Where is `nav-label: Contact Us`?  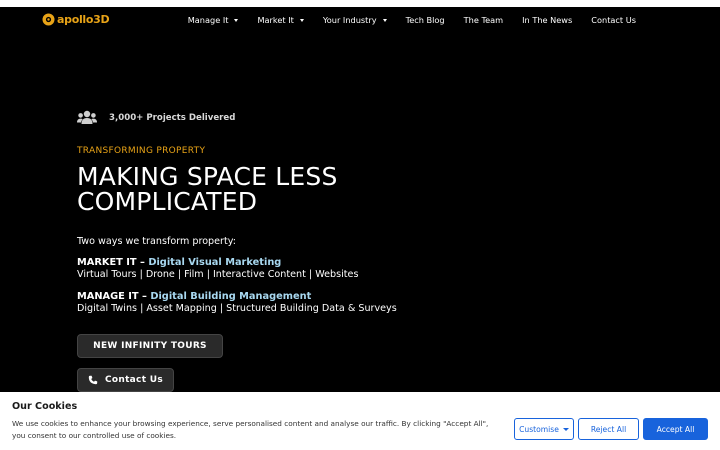
nav-label: Contact Us is located at coordinates (613, 20).